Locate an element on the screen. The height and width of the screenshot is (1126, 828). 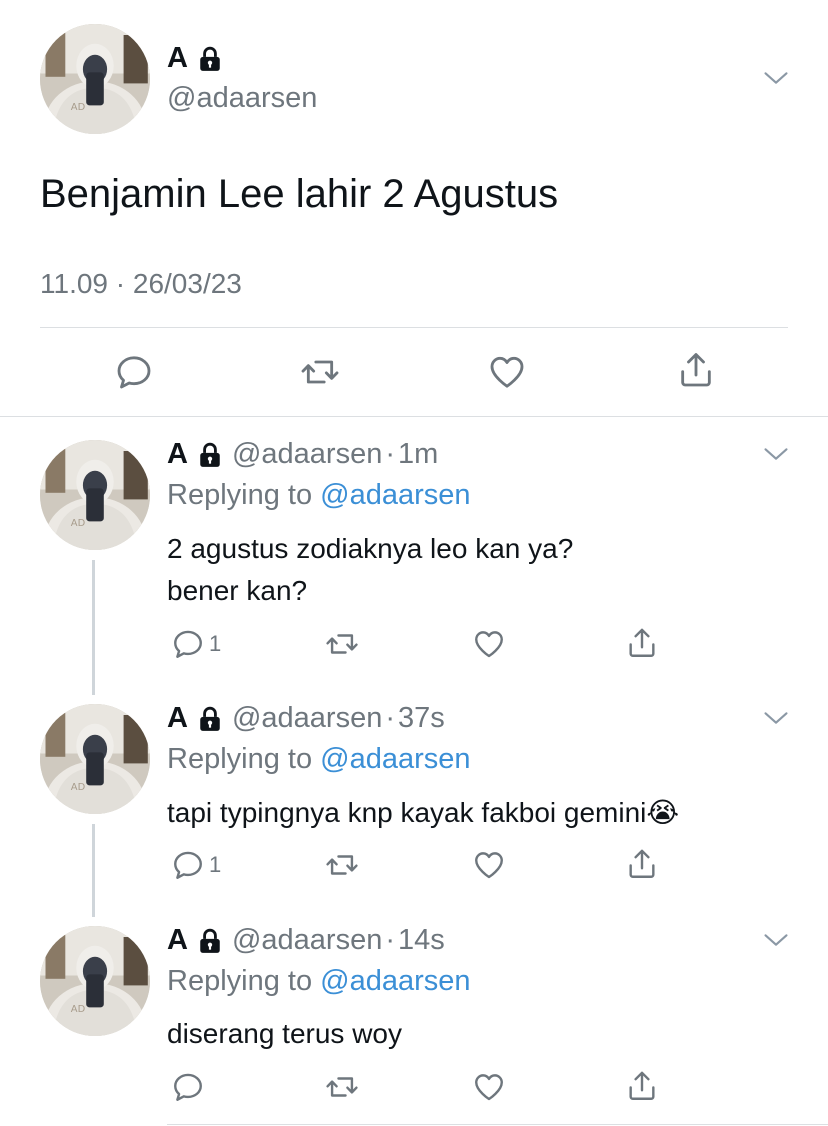
tweet-text: Benjamin Lee lahir 2 Agustus is located at coordinates (299, 194).